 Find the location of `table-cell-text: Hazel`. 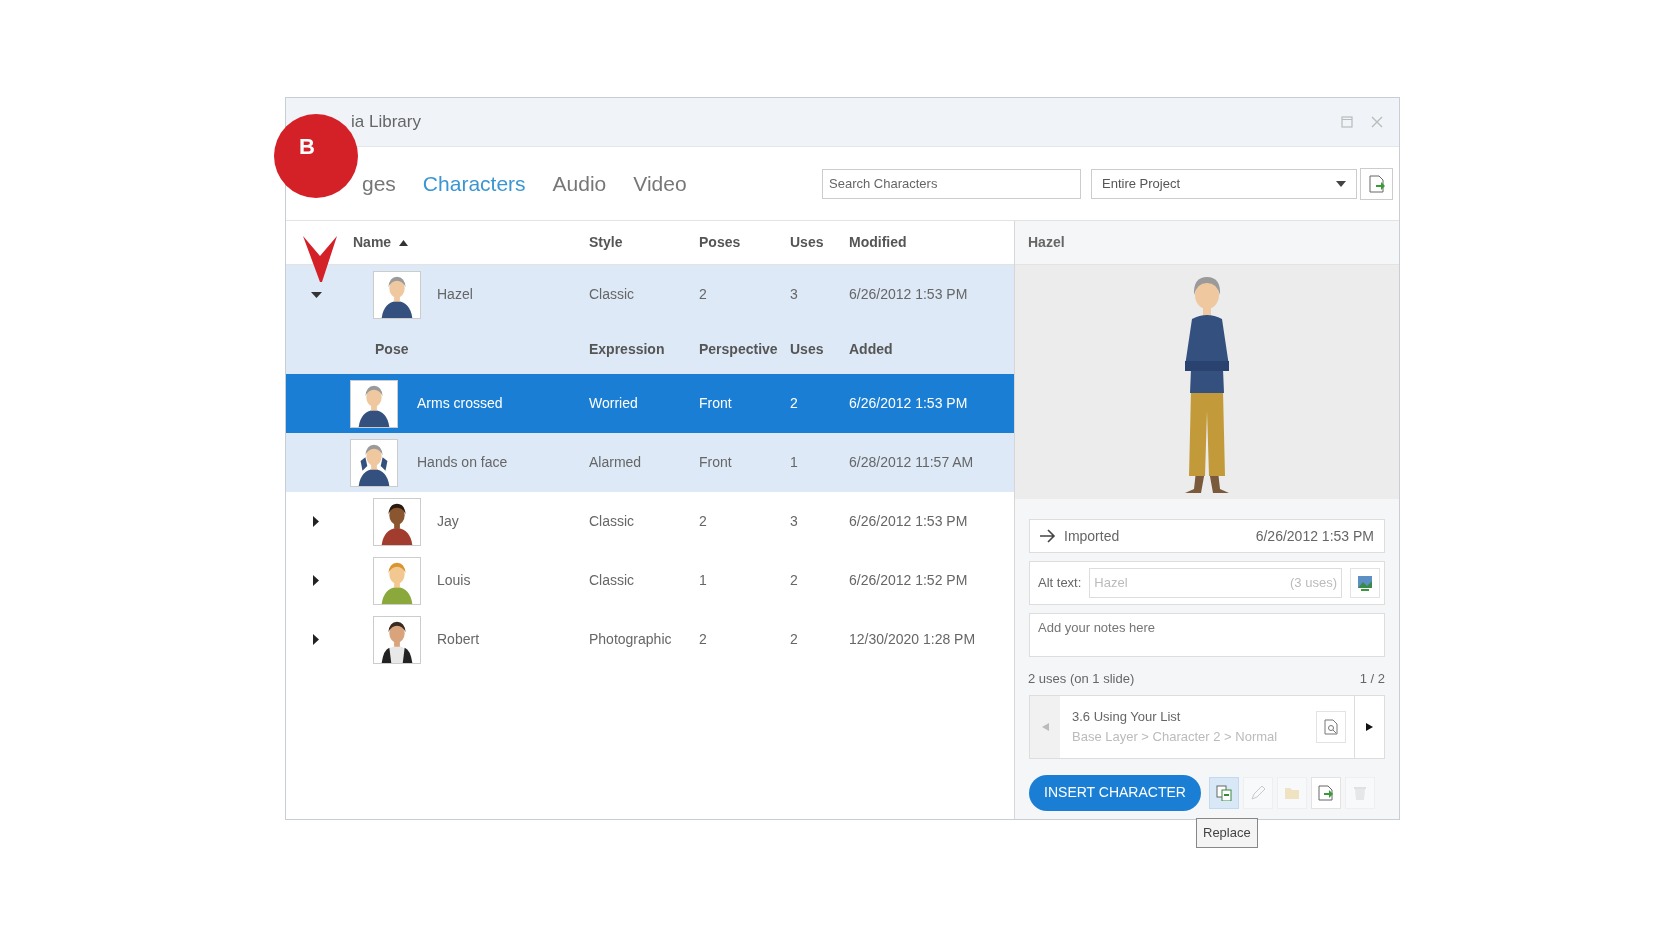

table-cell-text: Hazel is located at coordinates (455, 294).